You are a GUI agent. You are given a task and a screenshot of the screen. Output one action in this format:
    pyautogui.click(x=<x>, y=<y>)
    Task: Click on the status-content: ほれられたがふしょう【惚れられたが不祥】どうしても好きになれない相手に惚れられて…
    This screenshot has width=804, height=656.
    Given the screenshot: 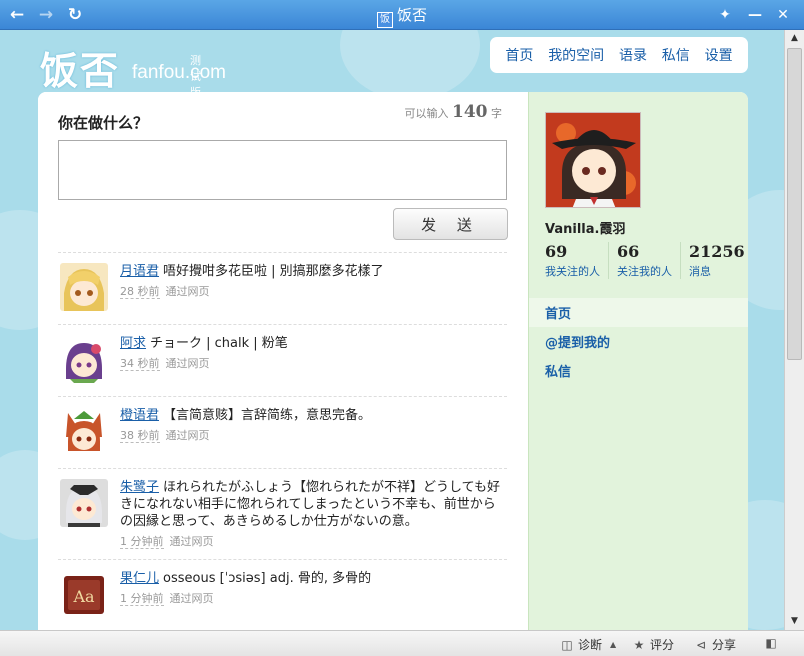 What is the action you would take?
    pyautogui.click(x=310, y=504)
    